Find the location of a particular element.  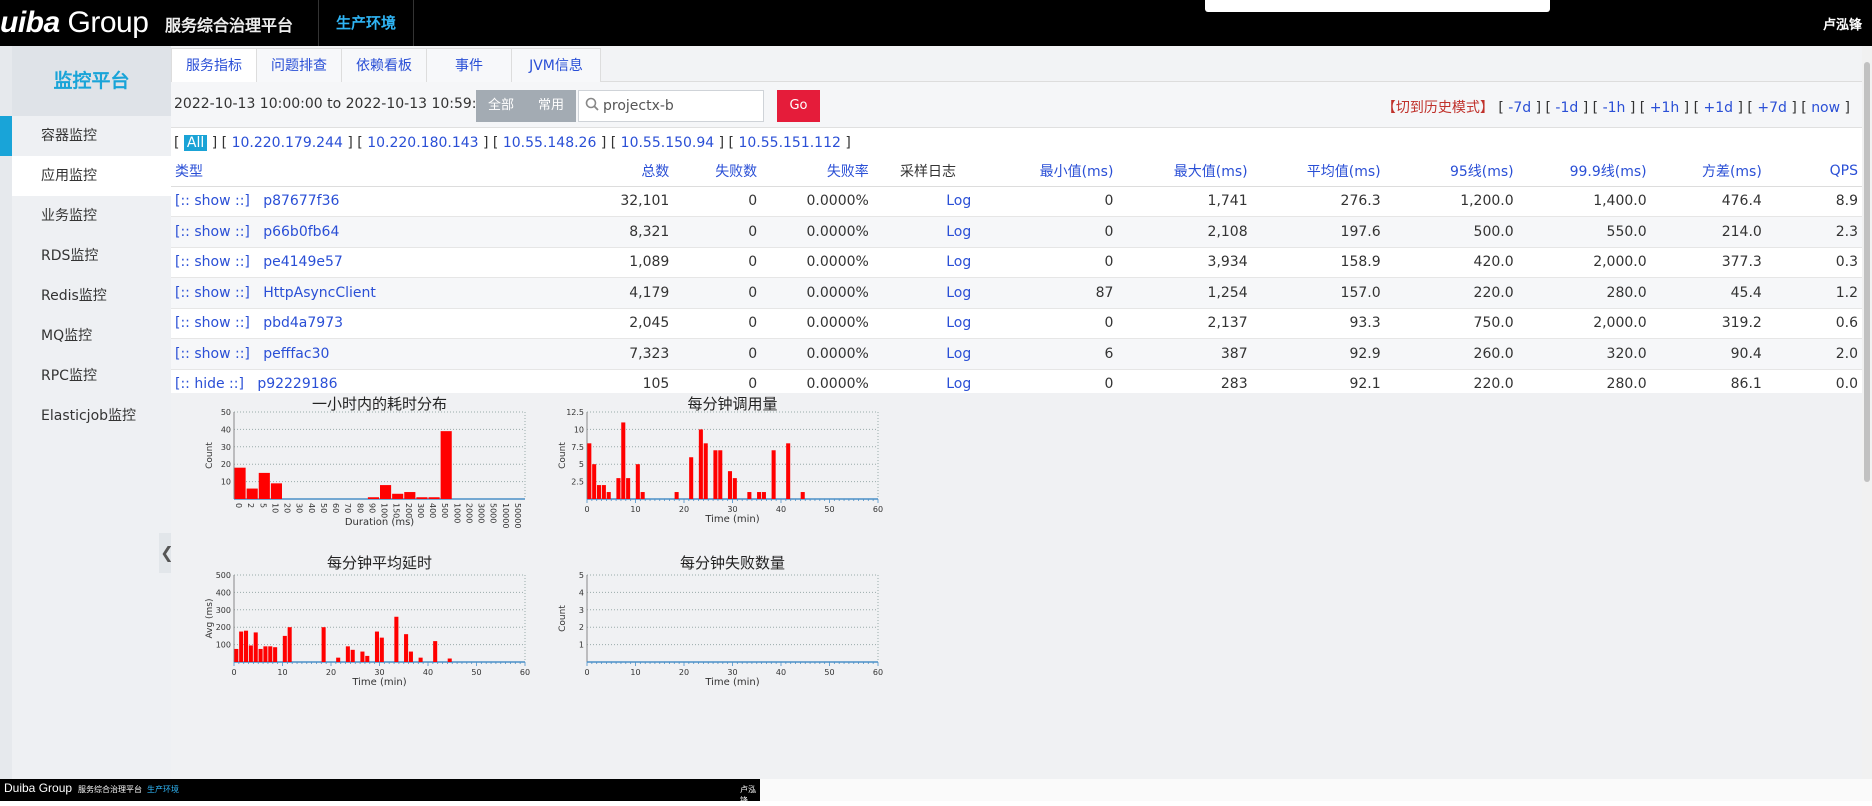

time-nav-link: +7d is located at coordinates (1772, 108).